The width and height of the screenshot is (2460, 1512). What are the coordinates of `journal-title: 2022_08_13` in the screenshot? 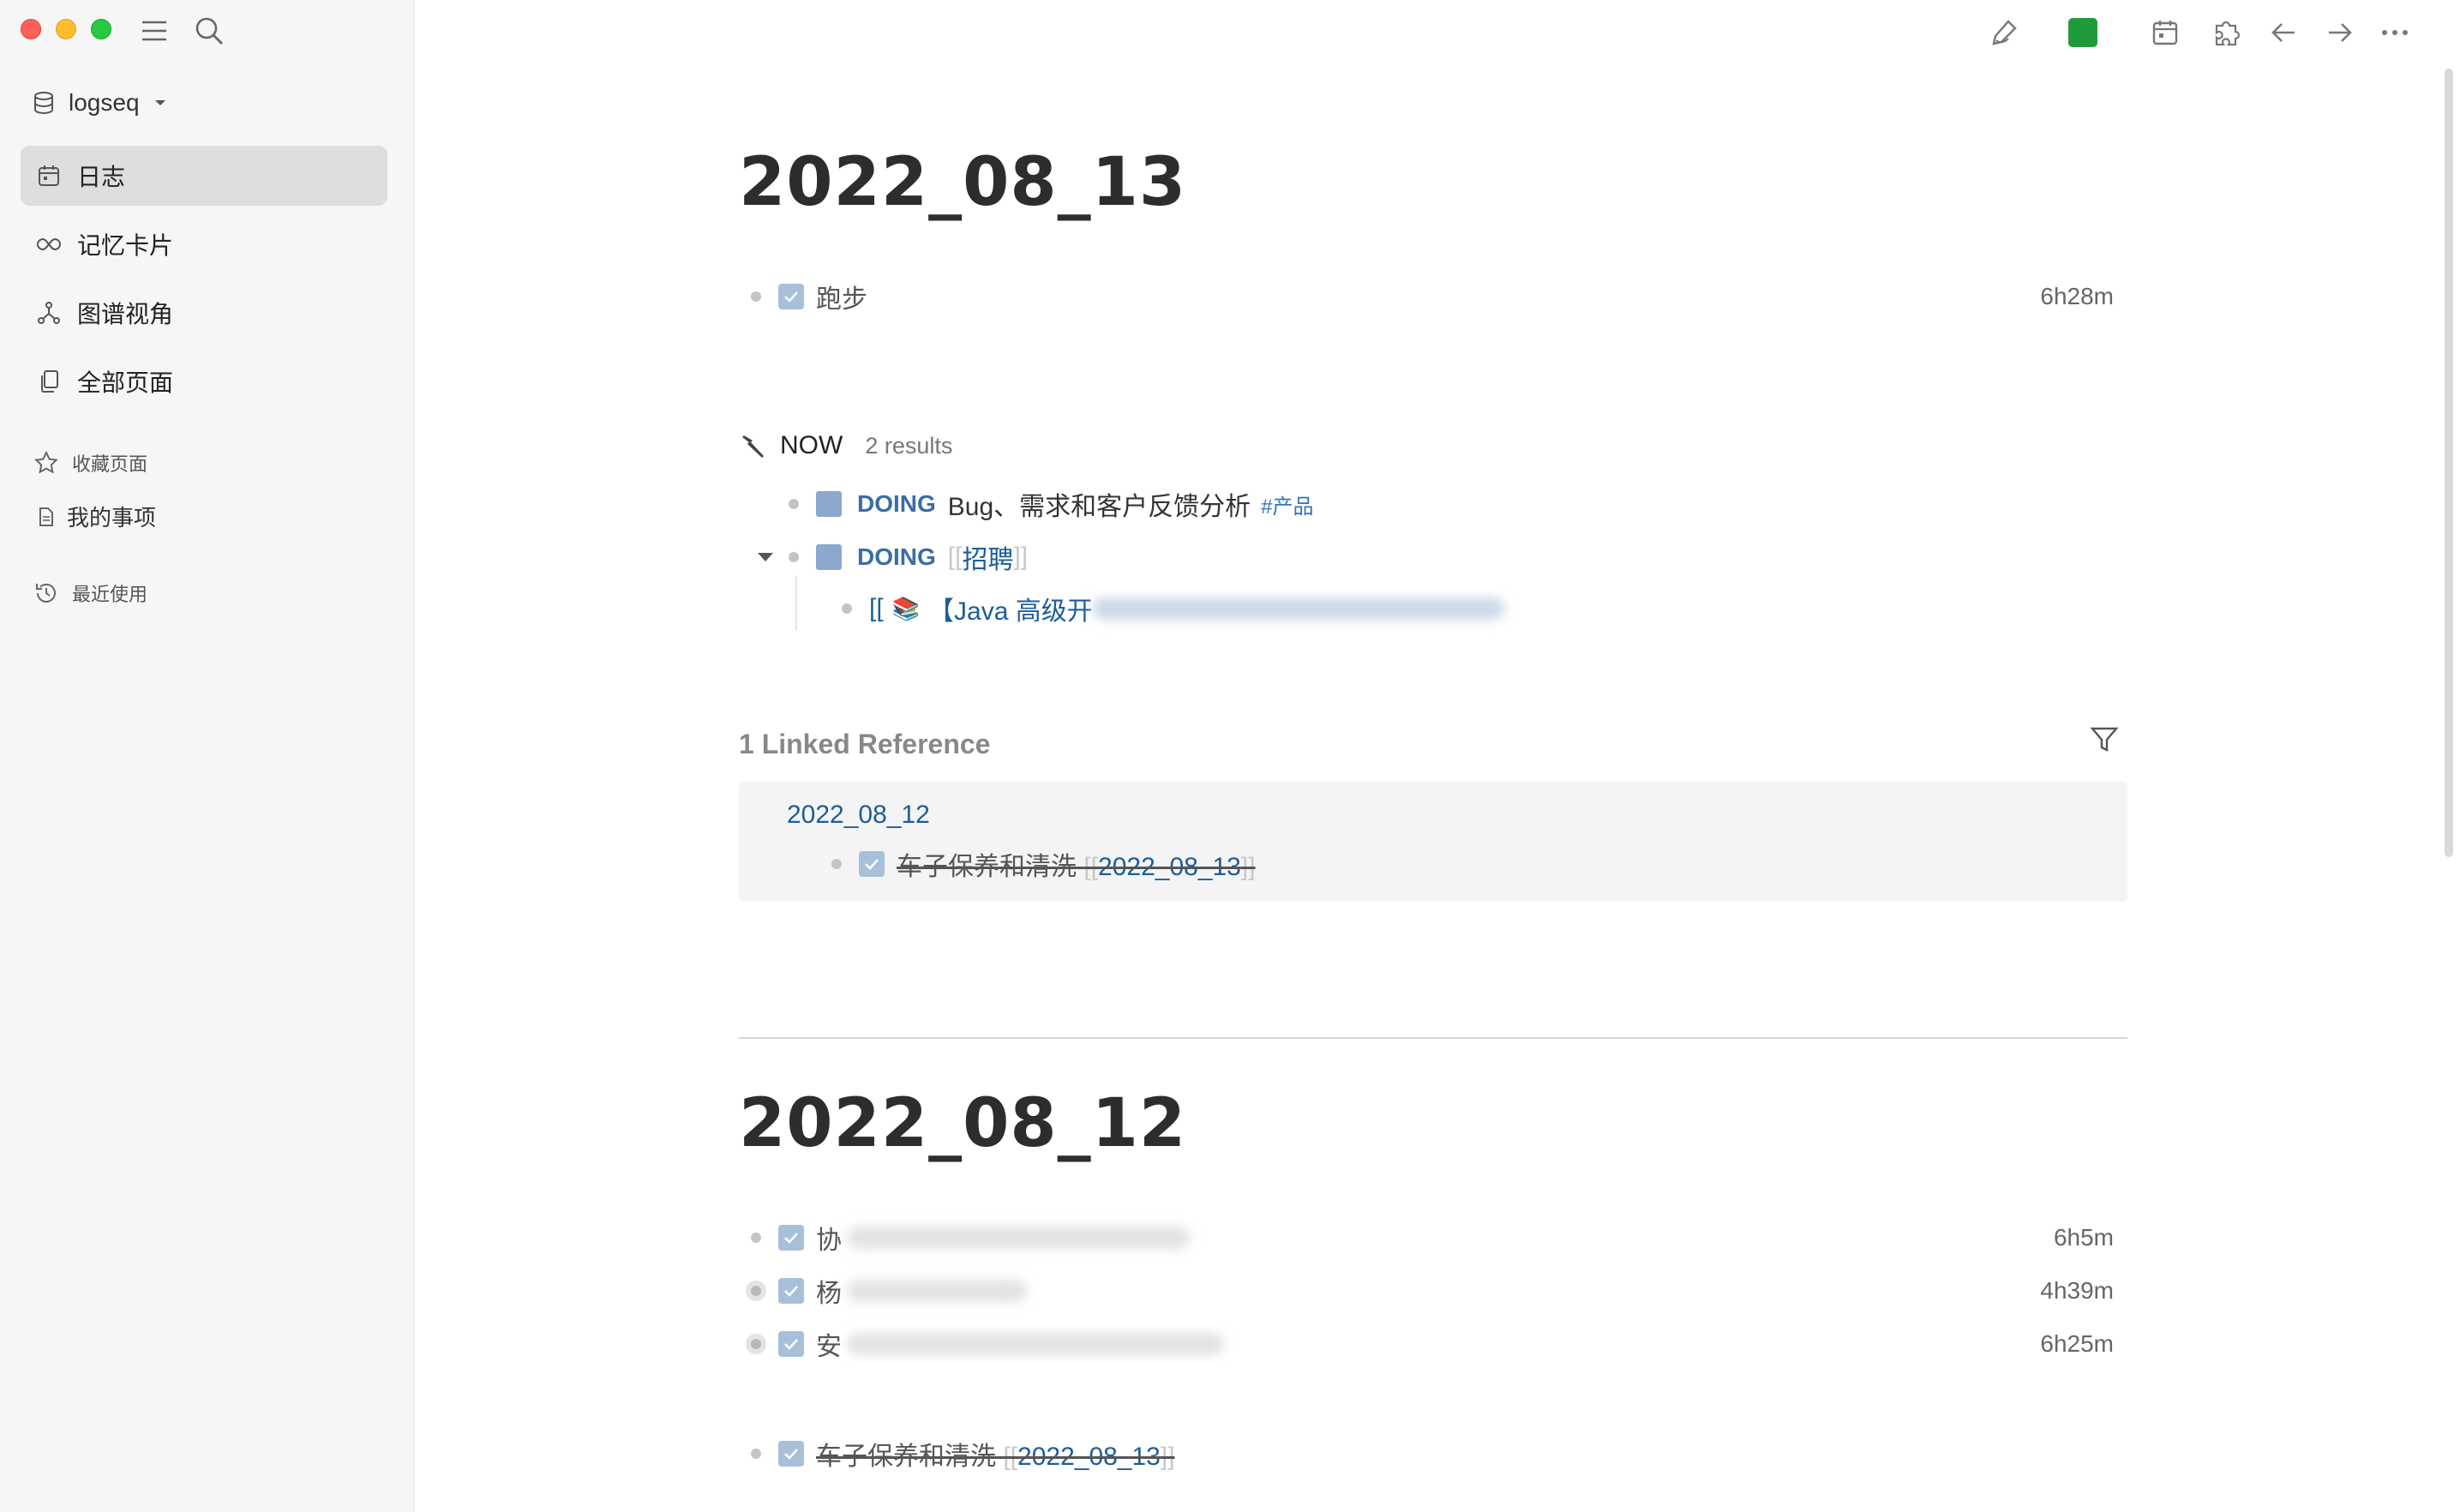 It's located at (962, 182).